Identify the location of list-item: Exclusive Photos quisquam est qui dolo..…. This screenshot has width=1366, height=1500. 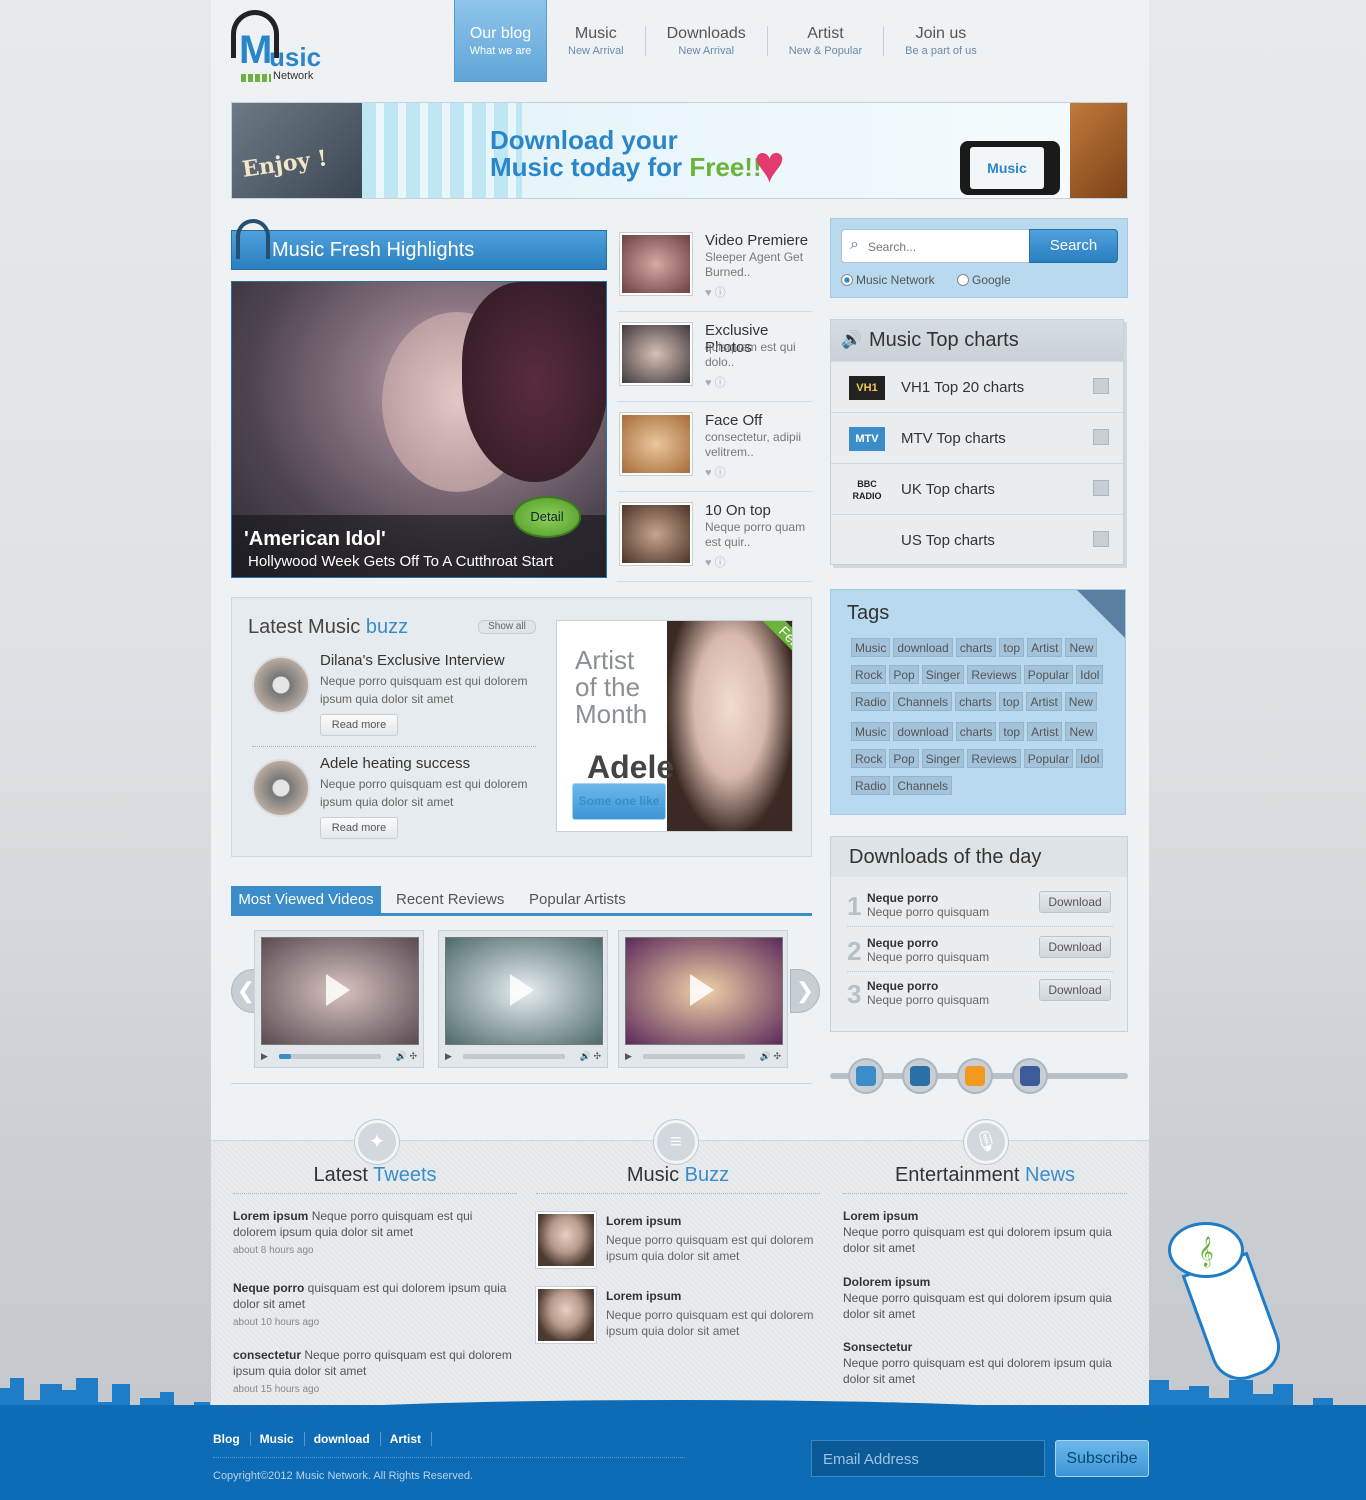
(714, 357).